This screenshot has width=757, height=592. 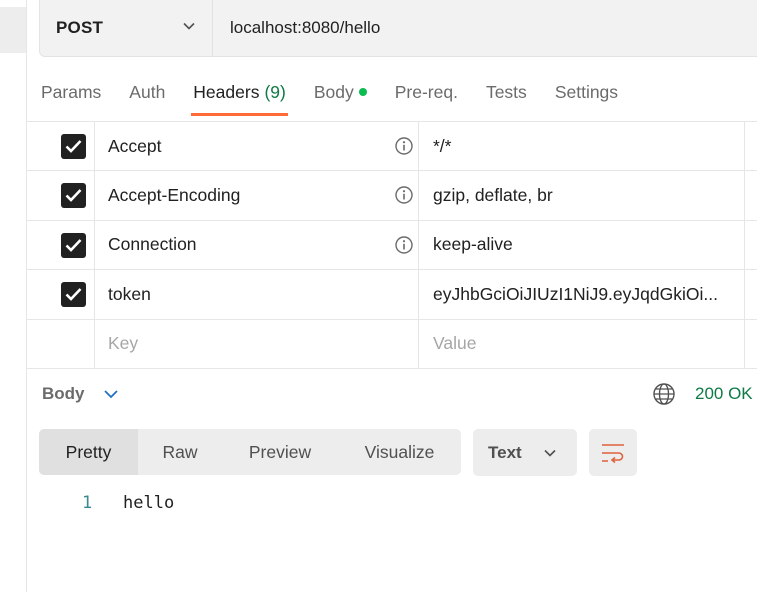 I want to click on line-number: 1, so click(x=87, y=503).